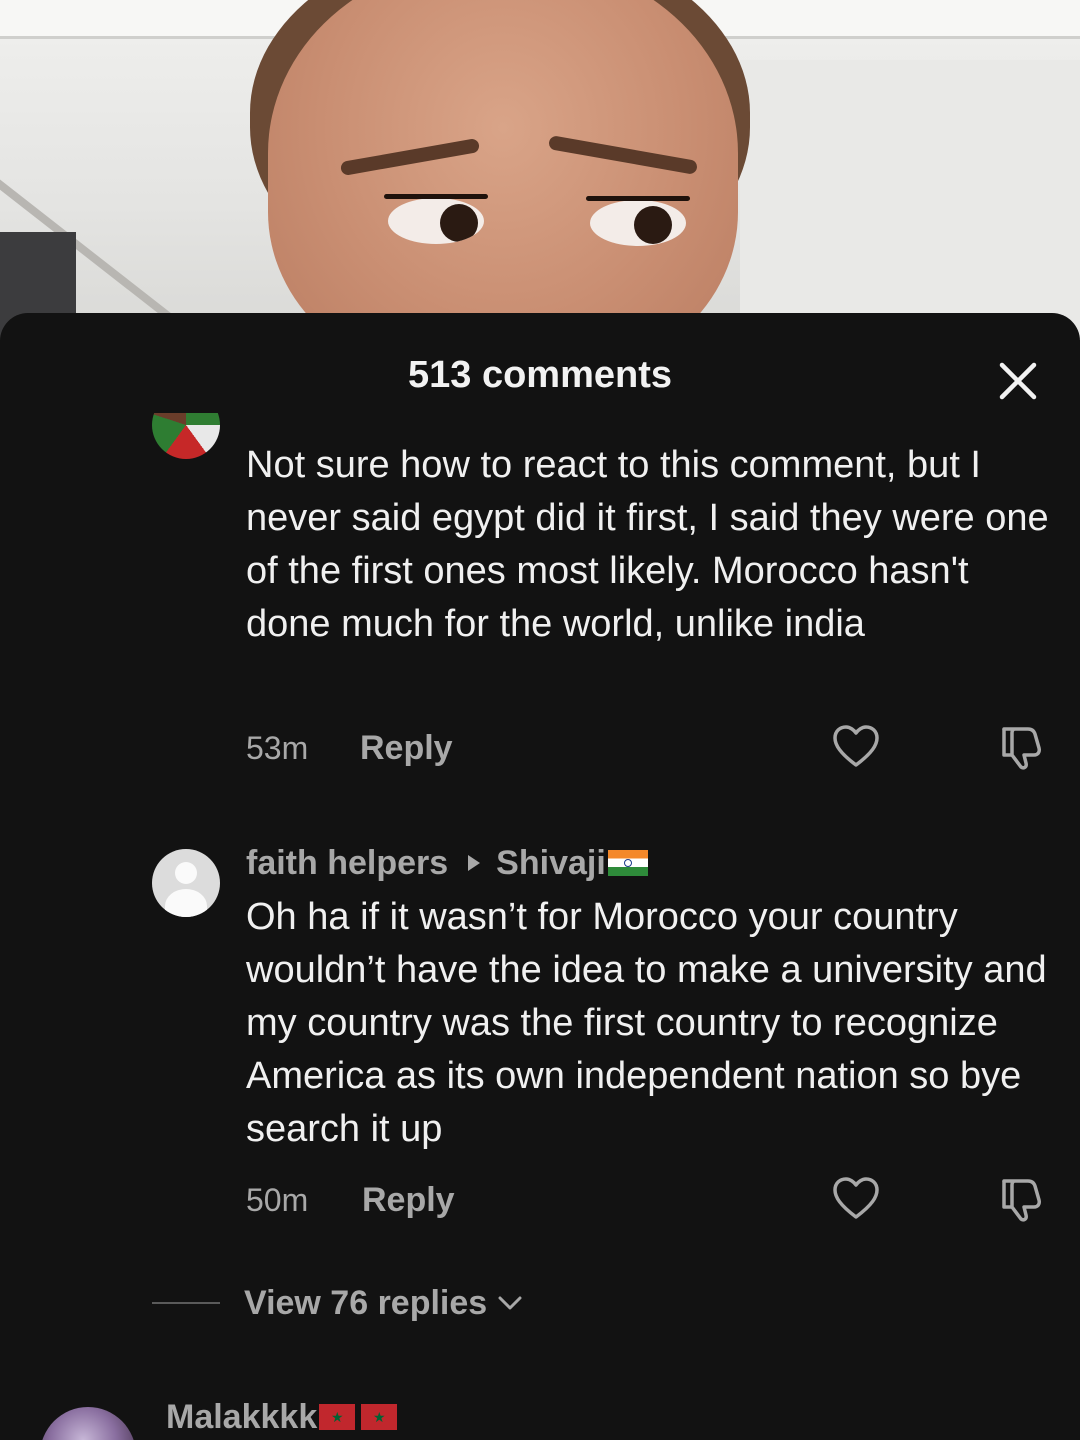 The width and height of the screenshot is (1080, 1440). I want to click on comments-count-title: 513 comments, so click(539, 375).